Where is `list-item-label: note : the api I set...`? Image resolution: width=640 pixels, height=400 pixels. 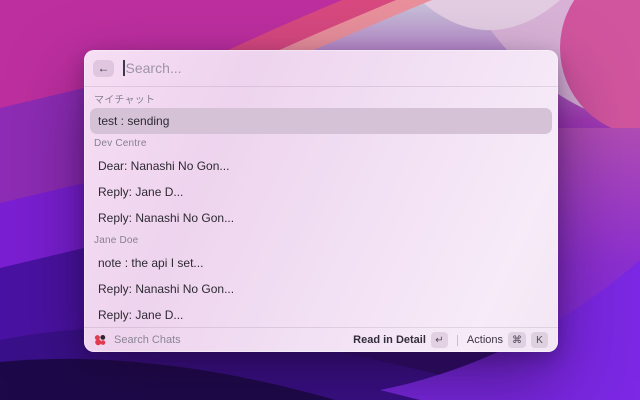
list-item-label: note : the api I set... is located at coordinates (151, 263).